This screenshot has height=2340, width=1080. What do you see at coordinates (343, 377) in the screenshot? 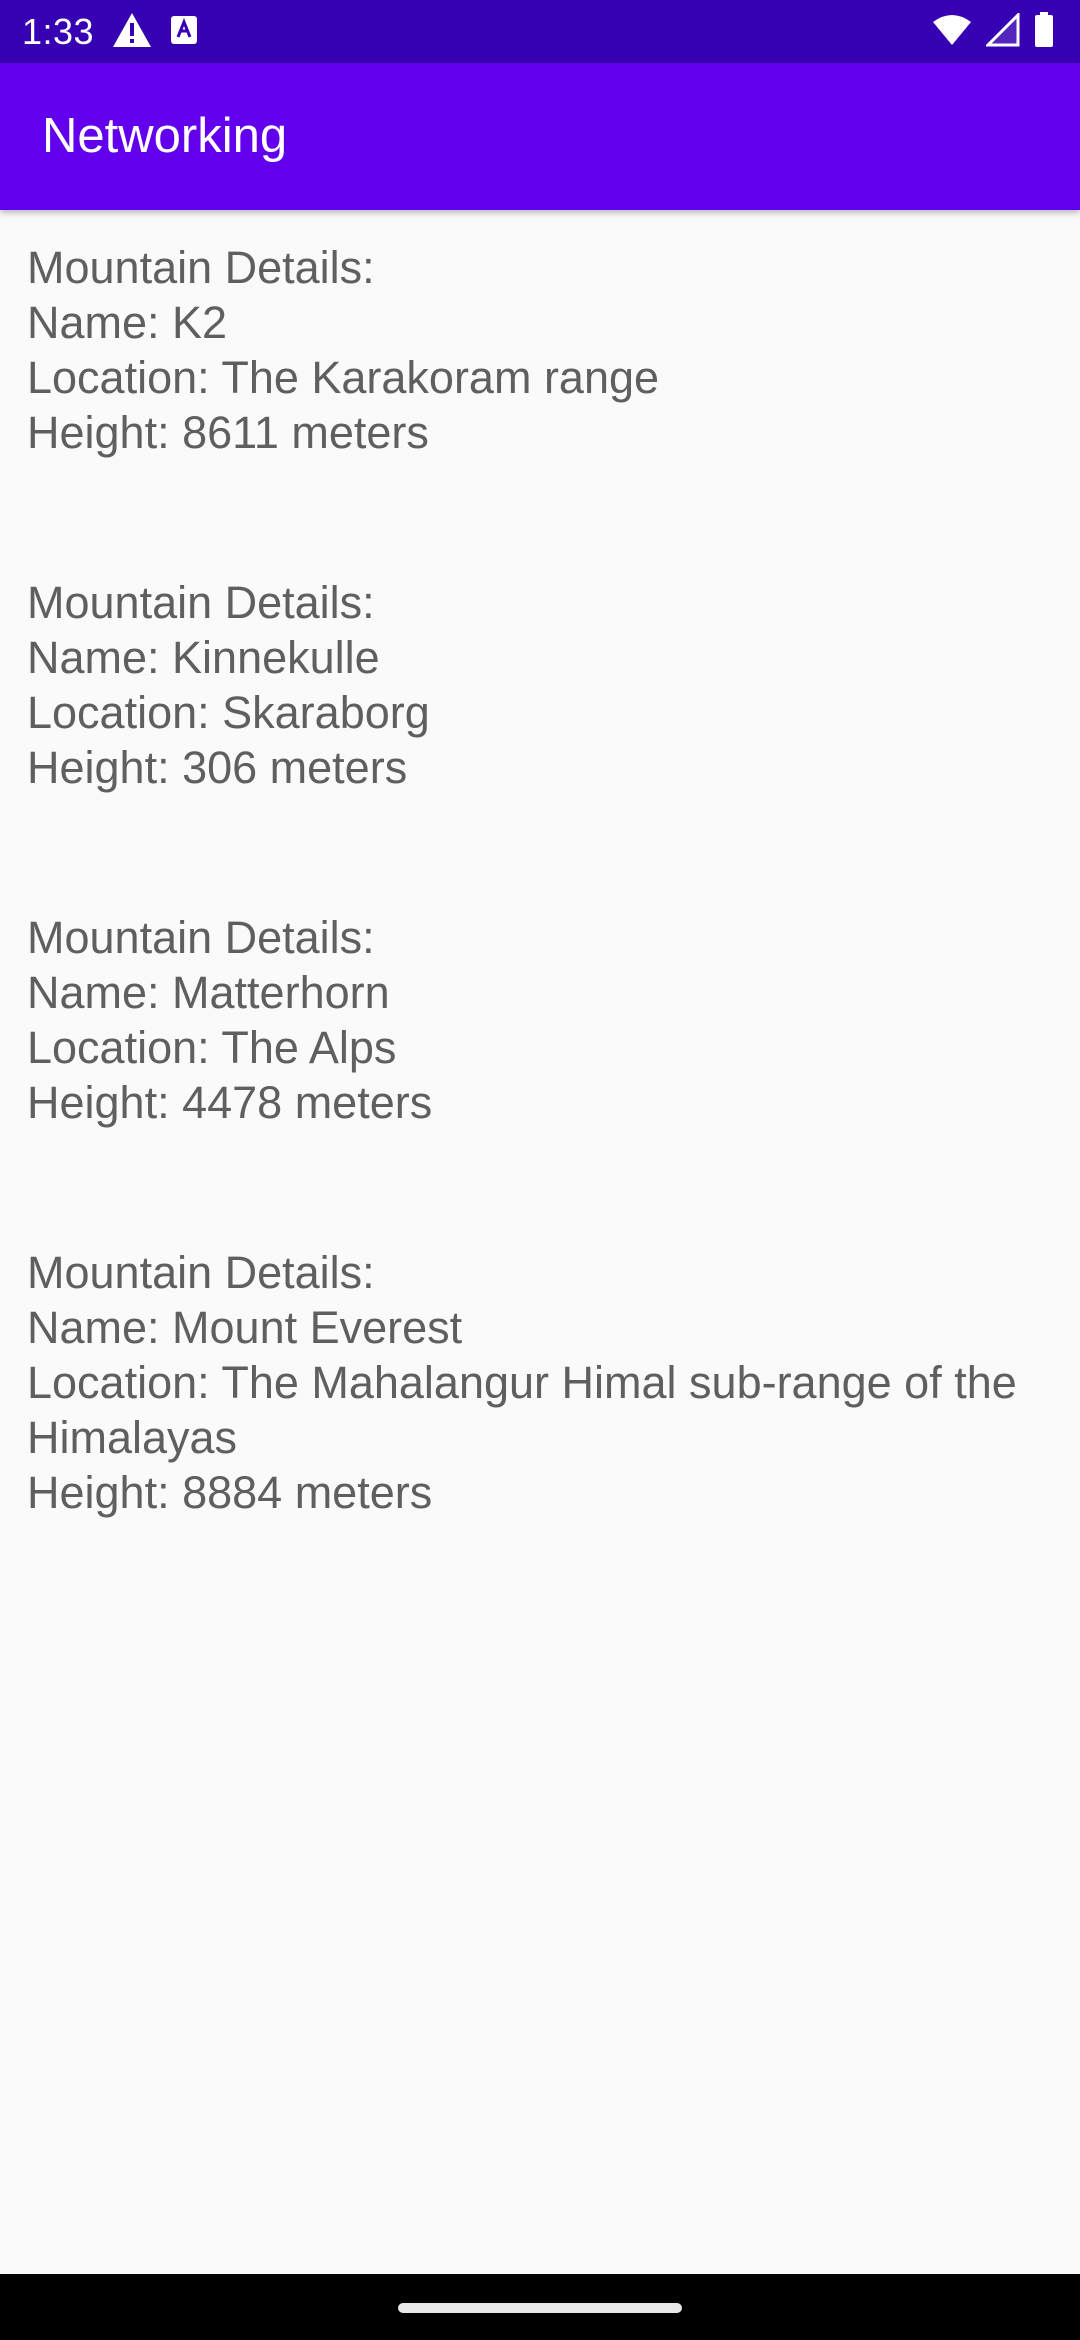
I see `mountain-location: Location: The Karakoram range` at bounding box center [343, 377].